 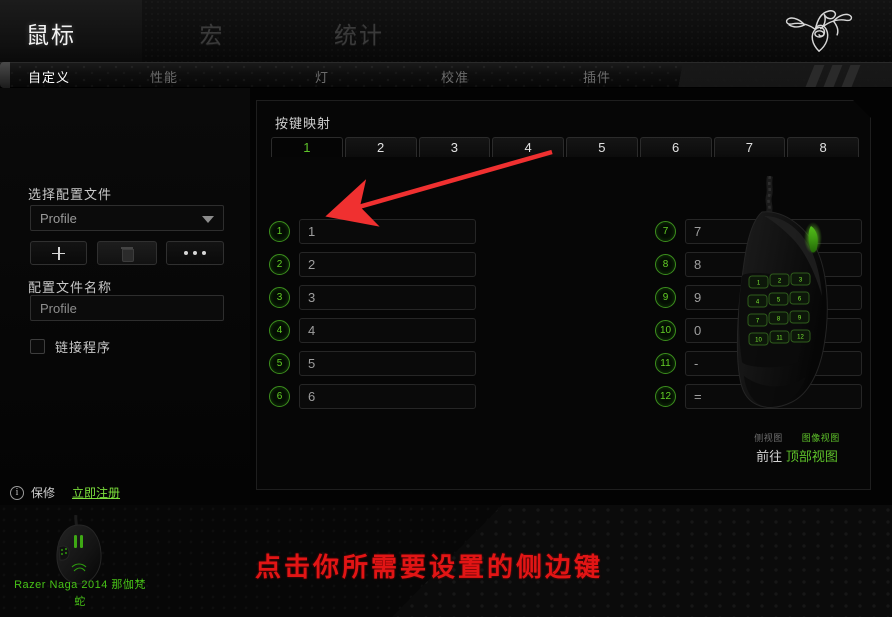 I want to click on sub-tab-bar: 自定义 性能 灯 校准 插件, so click(x=446, y=75).